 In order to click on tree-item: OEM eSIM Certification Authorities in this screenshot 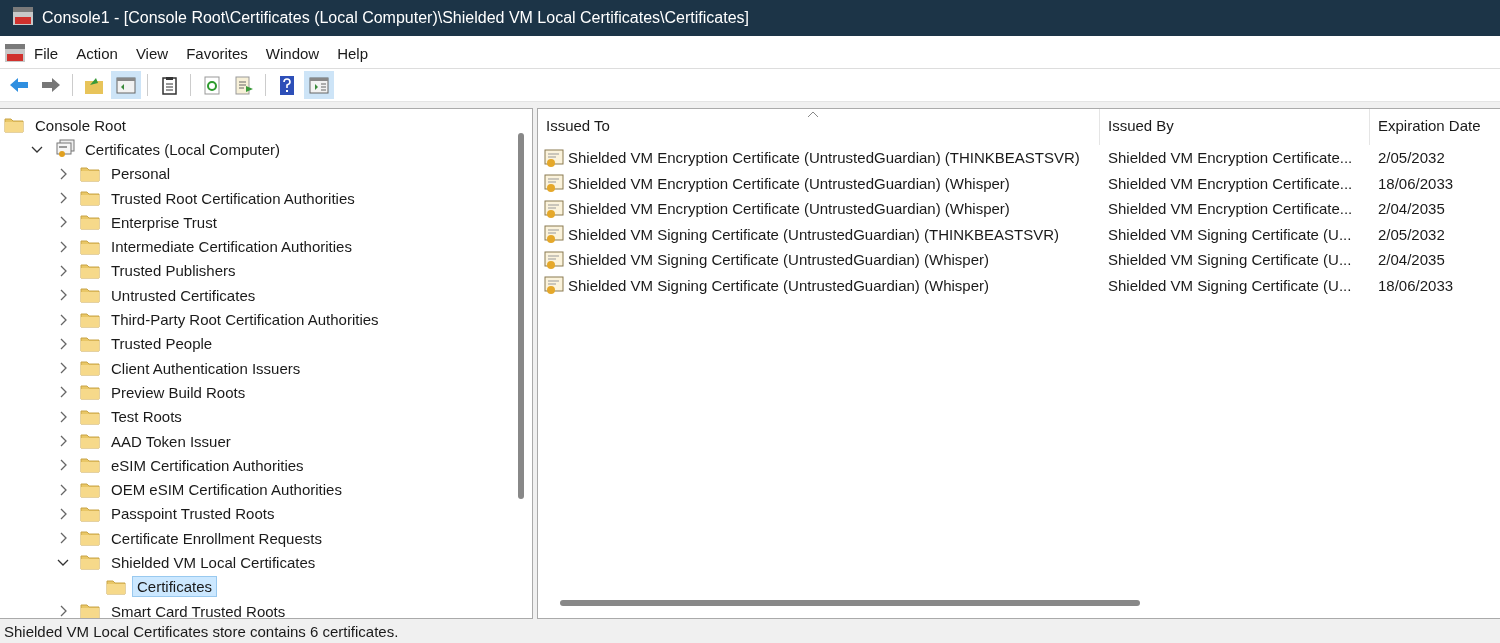, I will do `click(226, 490)`.